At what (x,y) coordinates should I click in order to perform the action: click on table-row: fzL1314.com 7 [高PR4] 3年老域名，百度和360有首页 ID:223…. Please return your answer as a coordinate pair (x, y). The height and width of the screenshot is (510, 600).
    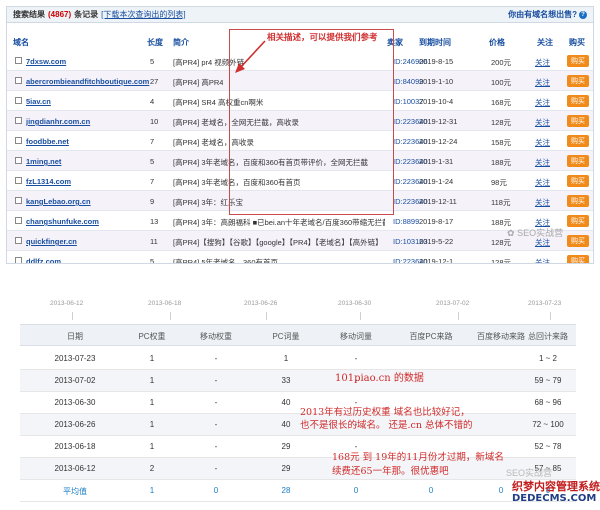
    Looking at the image, I should click on (300, 181).